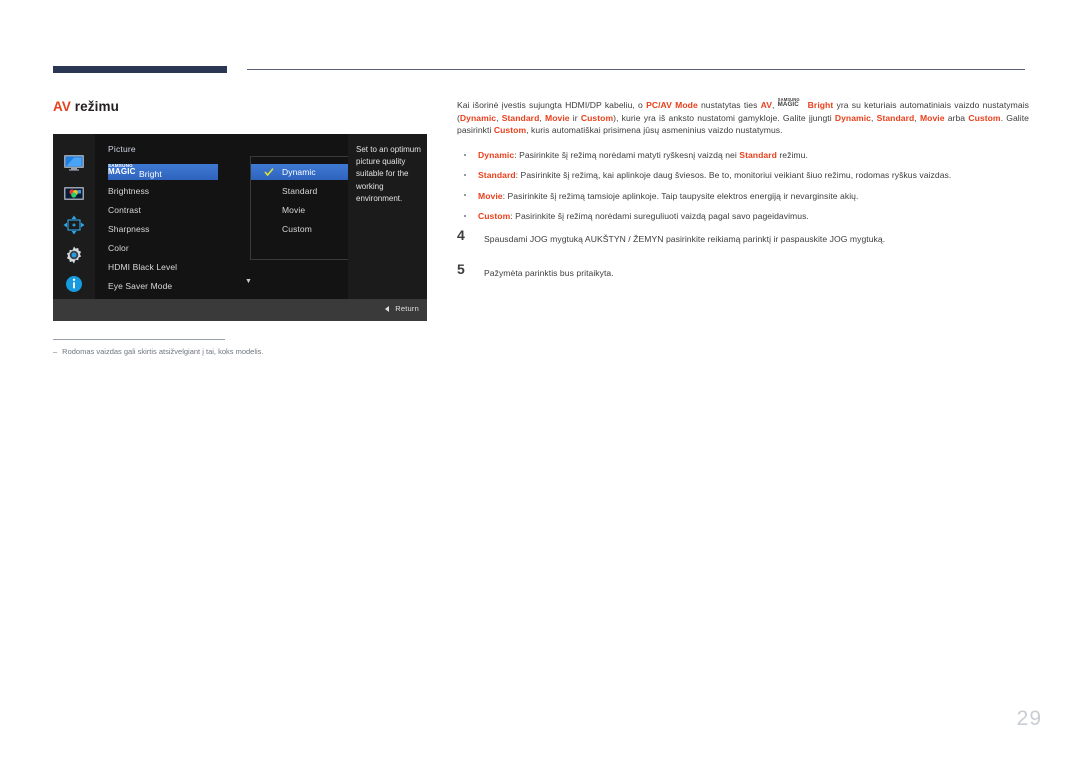  I want to click on bullet-term: Standard, so click(497, 175).